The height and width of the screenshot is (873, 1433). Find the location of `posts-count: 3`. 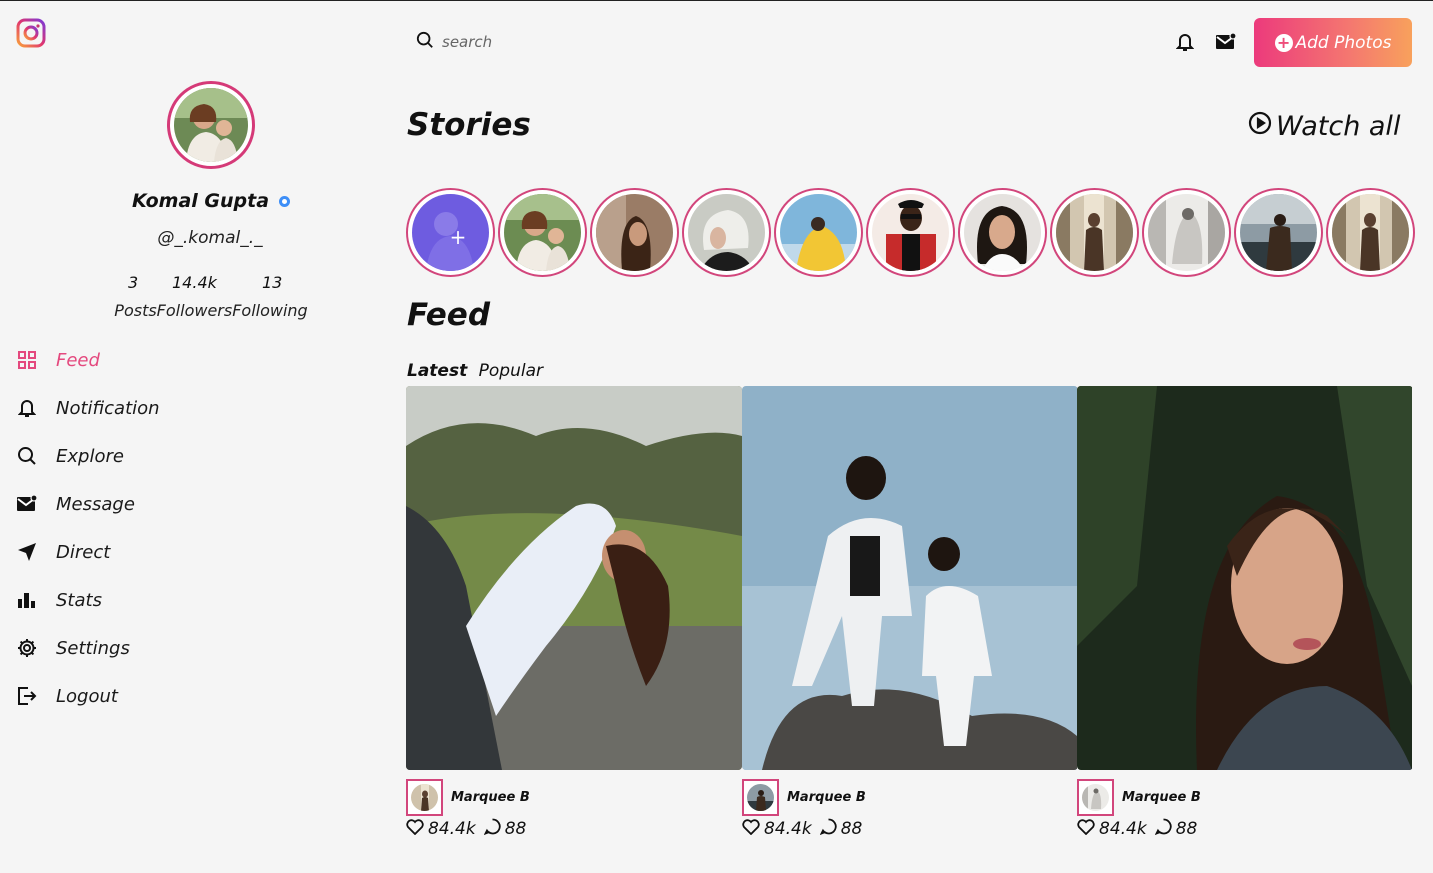

posts-count: 3 is located at coordinates (133, 282).